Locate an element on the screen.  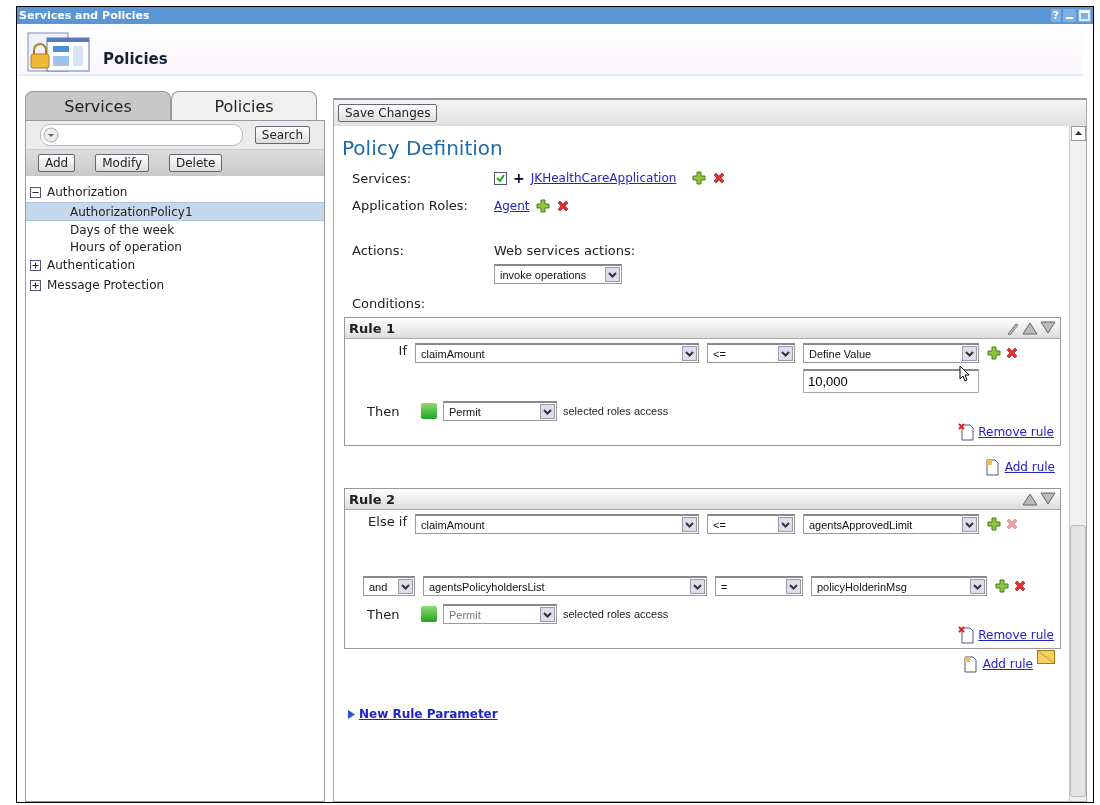
toolbar-button: Add is located at coordinates (57, 163).